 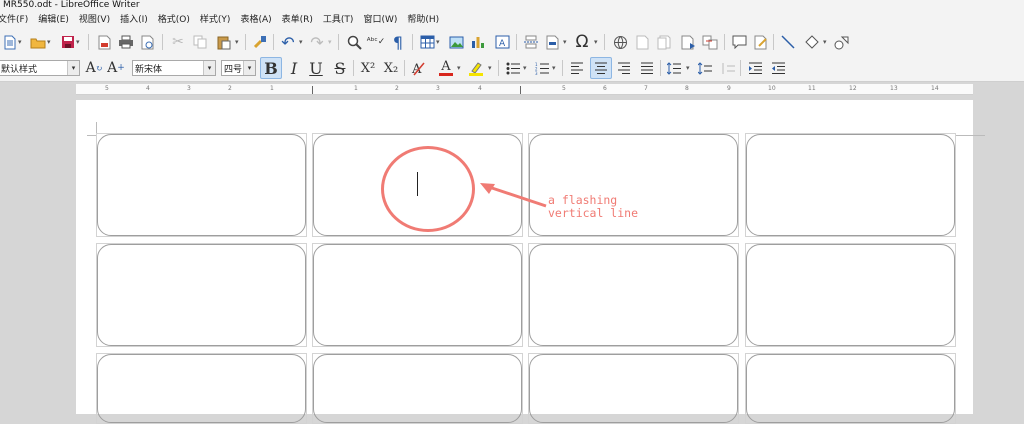 What do you see at coordinates (582, 42) in the screenshot?
I see `special-character-icon: Ω` at bounding box center [582, 42].